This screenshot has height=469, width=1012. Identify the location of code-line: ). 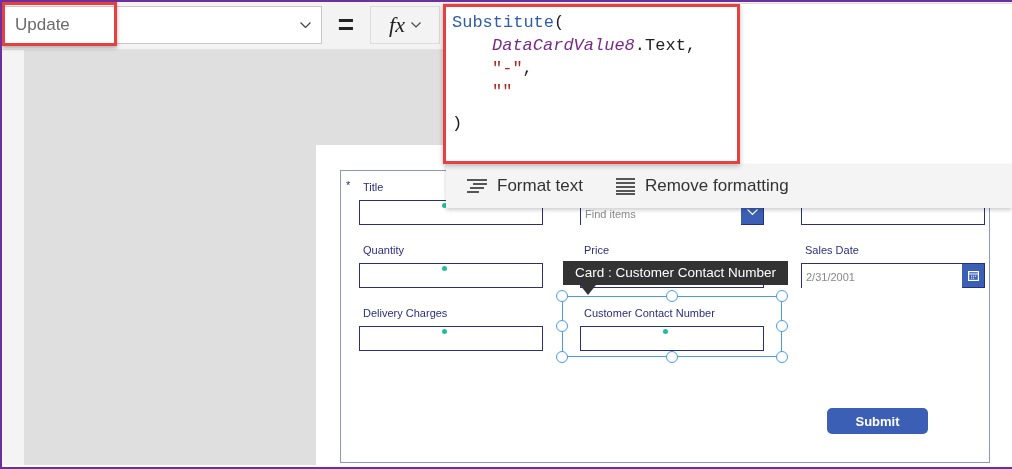
(457, 124).